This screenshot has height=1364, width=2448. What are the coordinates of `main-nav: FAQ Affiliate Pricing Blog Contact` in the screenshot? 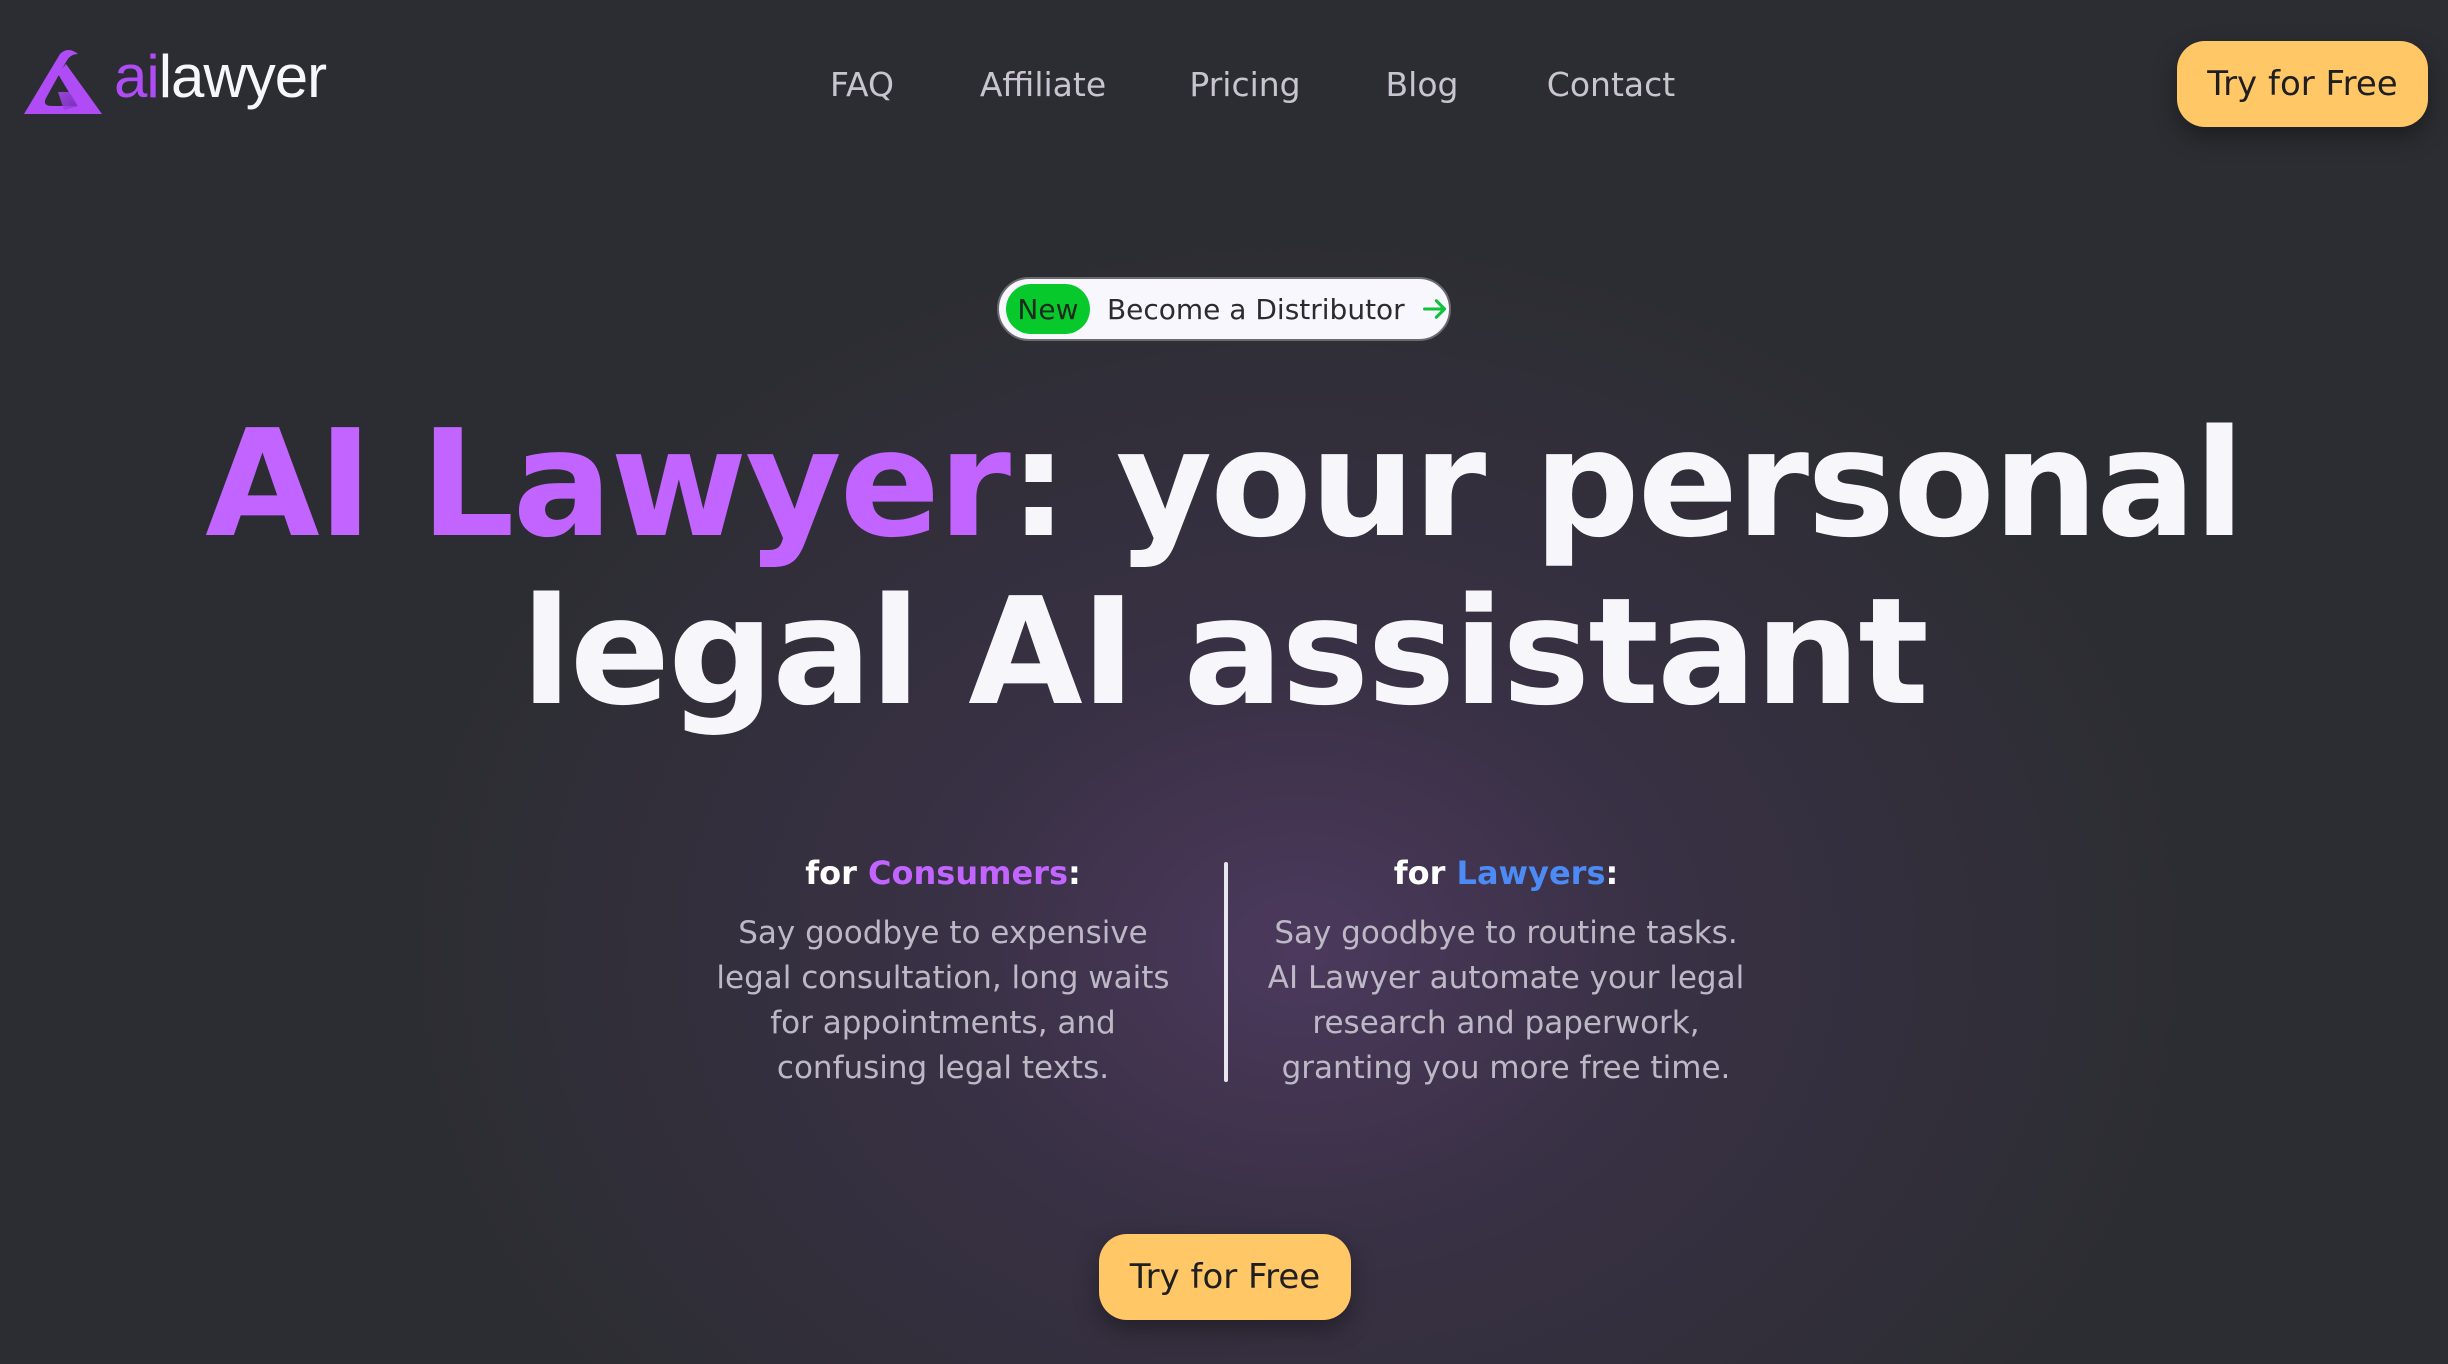 It's located at (1224, 85).